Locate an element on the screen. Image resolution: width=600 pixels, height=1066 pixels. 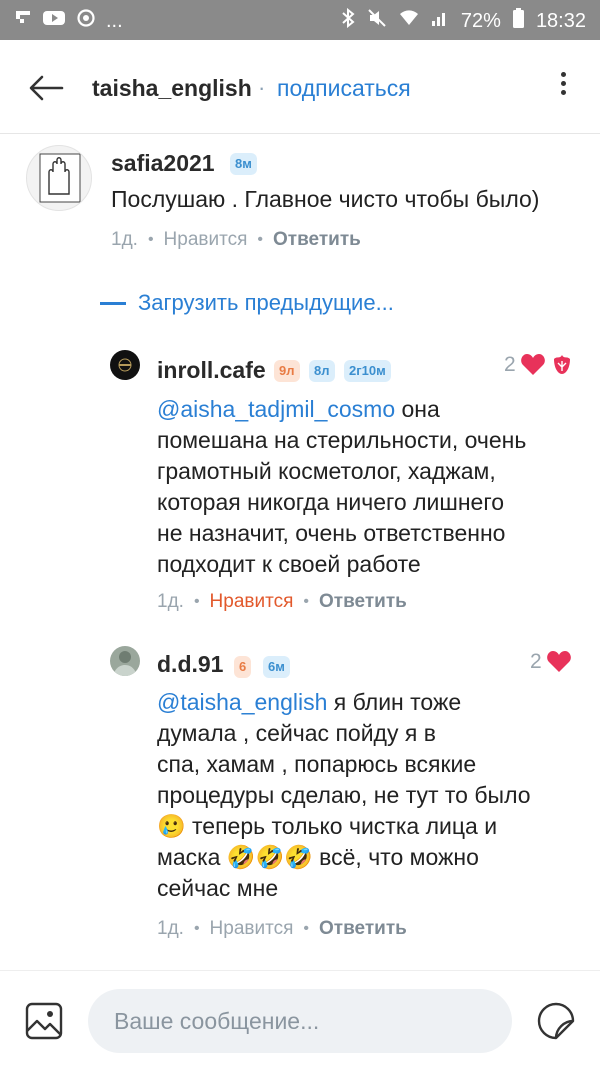
post-author-name: taisha_english is located at coordinates (172, 88).